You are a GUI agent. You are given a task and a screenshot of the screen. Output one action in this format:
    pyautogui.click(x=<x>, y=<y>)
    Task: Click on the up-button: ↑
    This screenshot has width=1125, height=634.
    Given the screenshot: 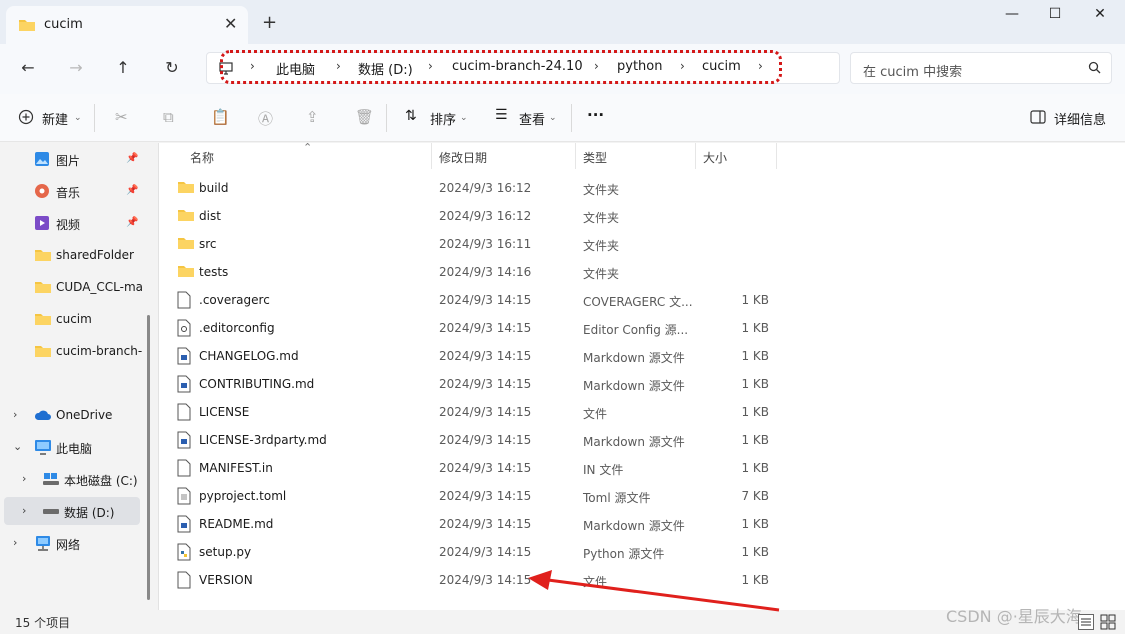 What is the action you would take?
    pyautogui.click(x=123, y=68)
    